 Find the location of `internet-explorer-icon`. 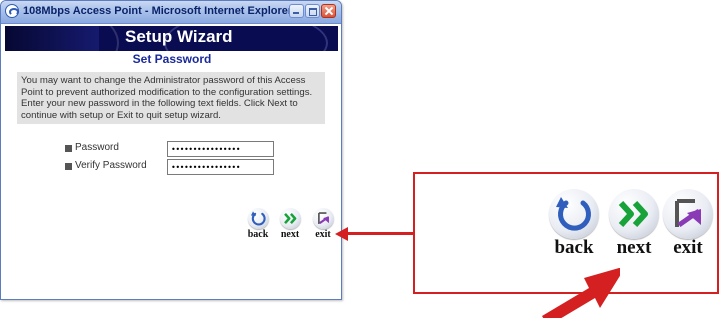

internet-explorer-icon is located at coordinates (12, 11).